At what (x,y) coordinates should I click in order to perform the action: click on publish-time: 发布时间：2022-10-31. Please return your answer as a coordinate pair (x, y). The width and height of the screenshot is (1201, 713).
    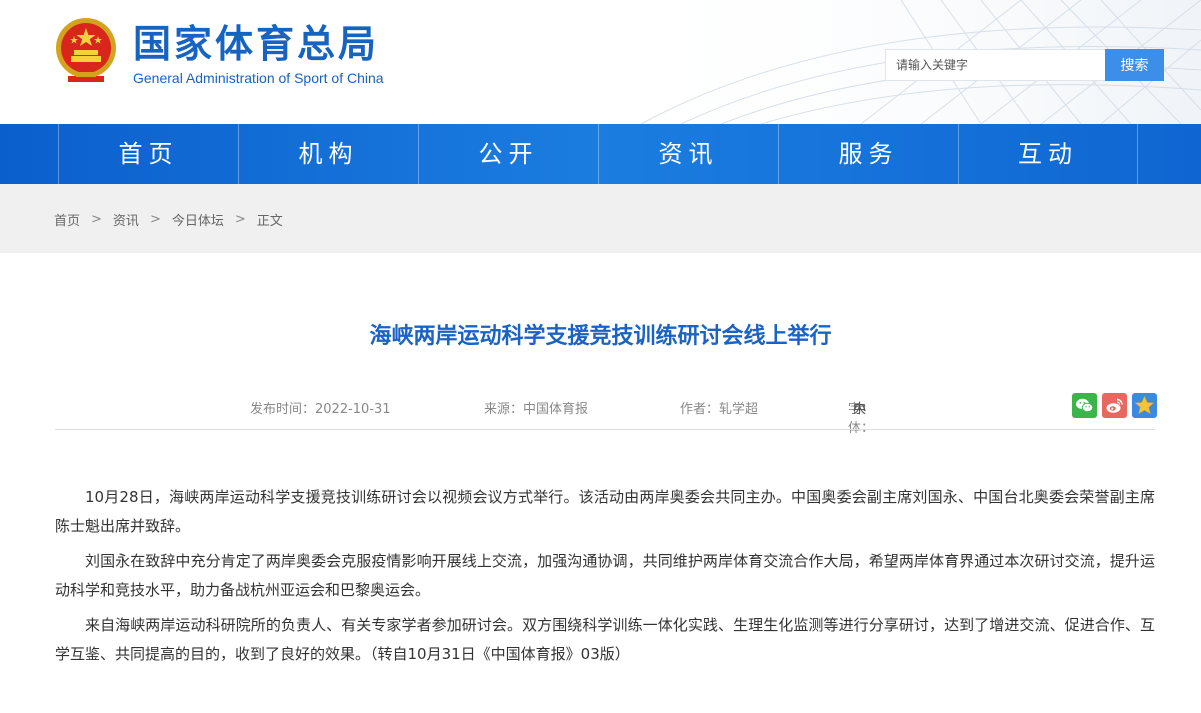
    Looking at the image, I should click on (320, 409).